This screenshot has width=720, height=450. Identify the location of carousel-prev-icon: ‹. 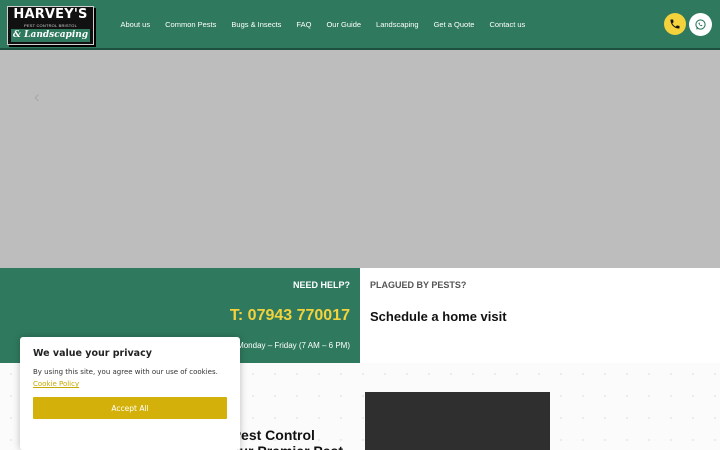
(37, 97).